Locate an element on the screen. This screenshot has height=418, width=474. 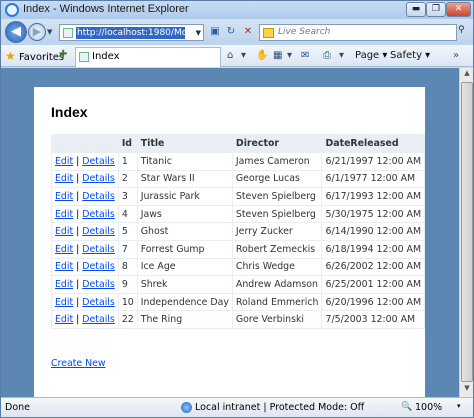
tab-index: Index is located at coordinates (148, 57).